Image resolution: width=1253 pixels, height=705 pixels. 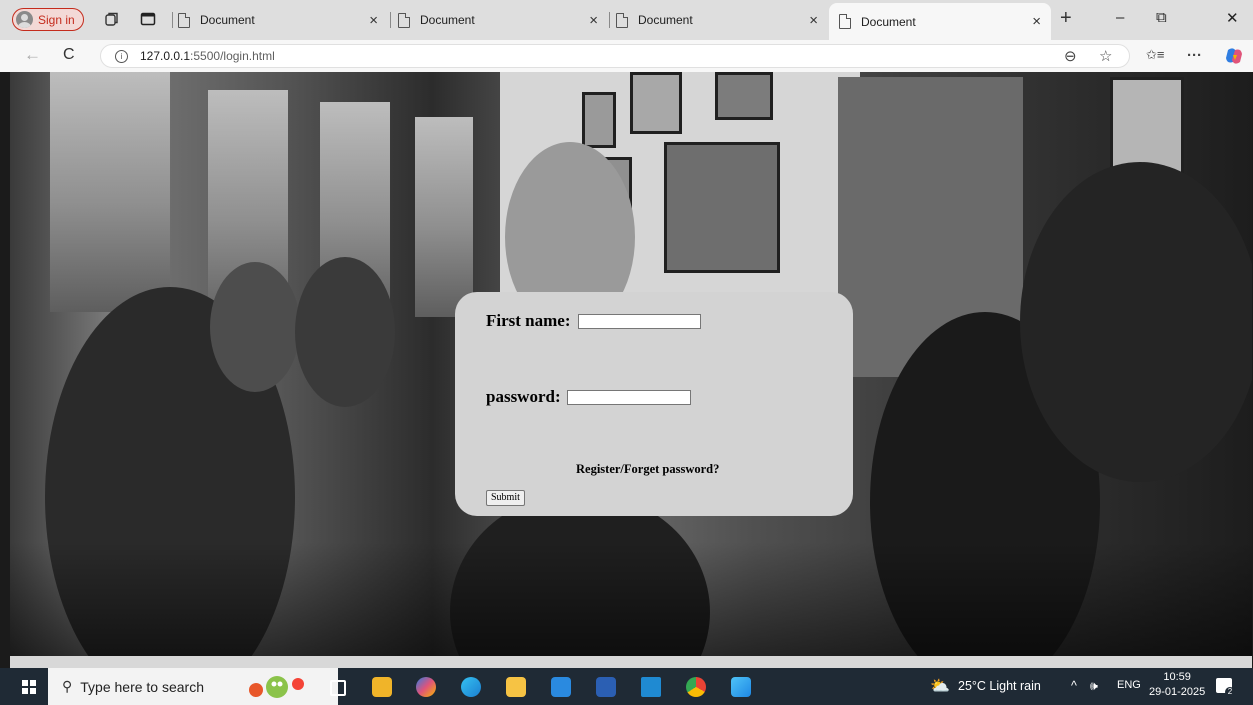 What do you see at coordinates (1161, 17) in the screenshot?
I see `restore-button: ⧉` at bounding box center [1161, 17].